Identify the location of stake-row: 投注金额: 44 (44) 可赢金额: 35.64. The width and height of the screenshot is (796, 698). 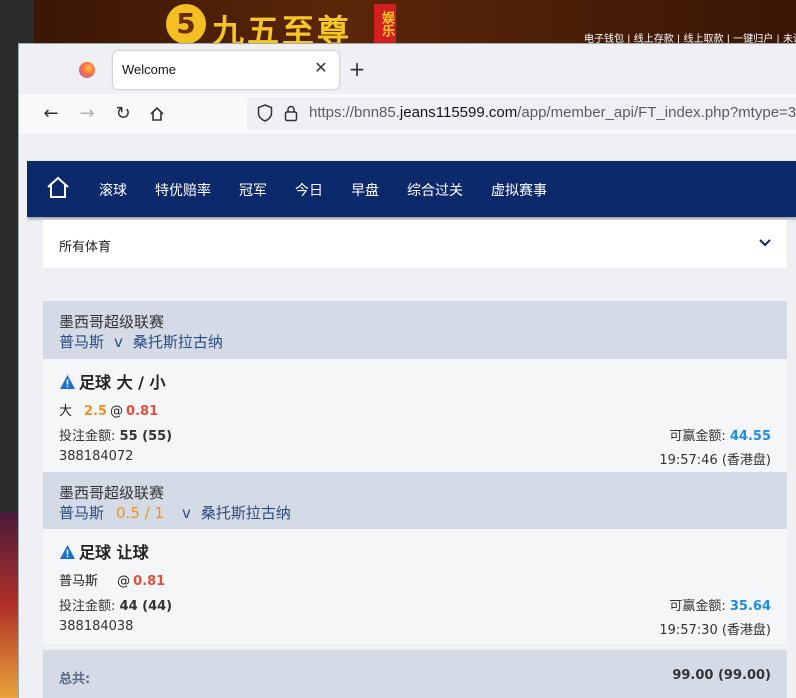
(415, 604).